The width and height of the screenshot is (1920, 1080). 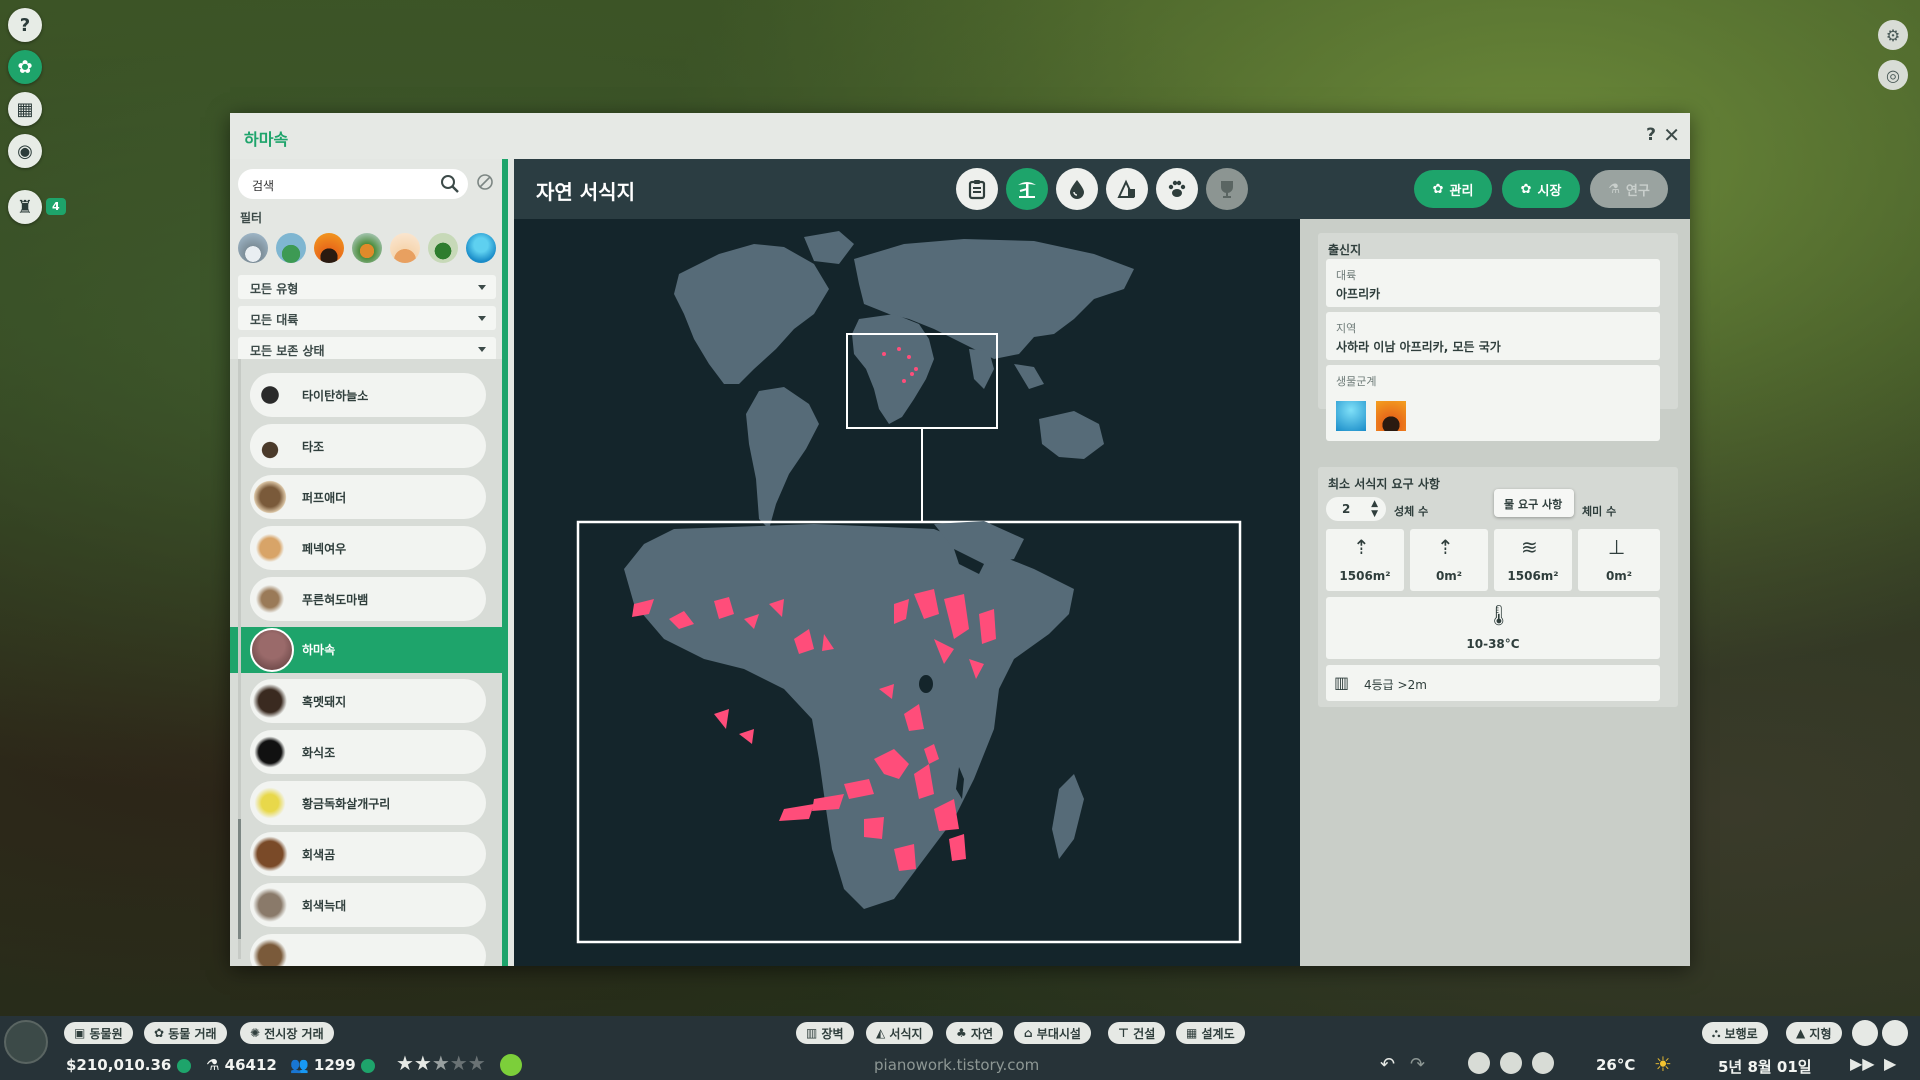 What do you see at coordinates (368, 950) in the screenshot?
I see `list-item` at bounding box center [368, 950].